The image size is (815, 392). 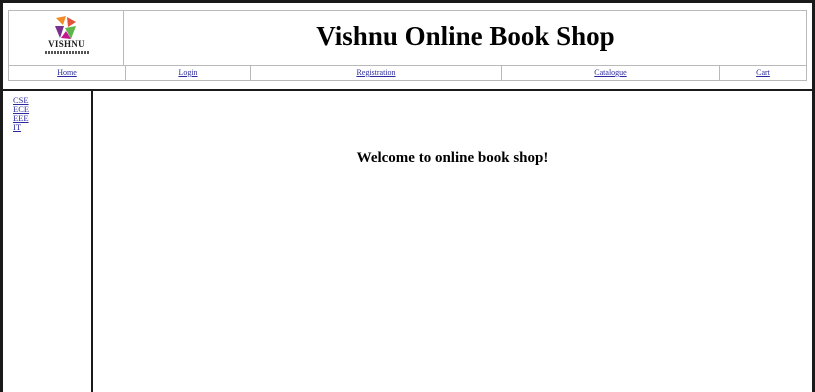 What do you see at coordinates (452, 158) in the screenshot?
I see `welcome-message: Welcome to online book shop!` at bounding box center [452, 158].